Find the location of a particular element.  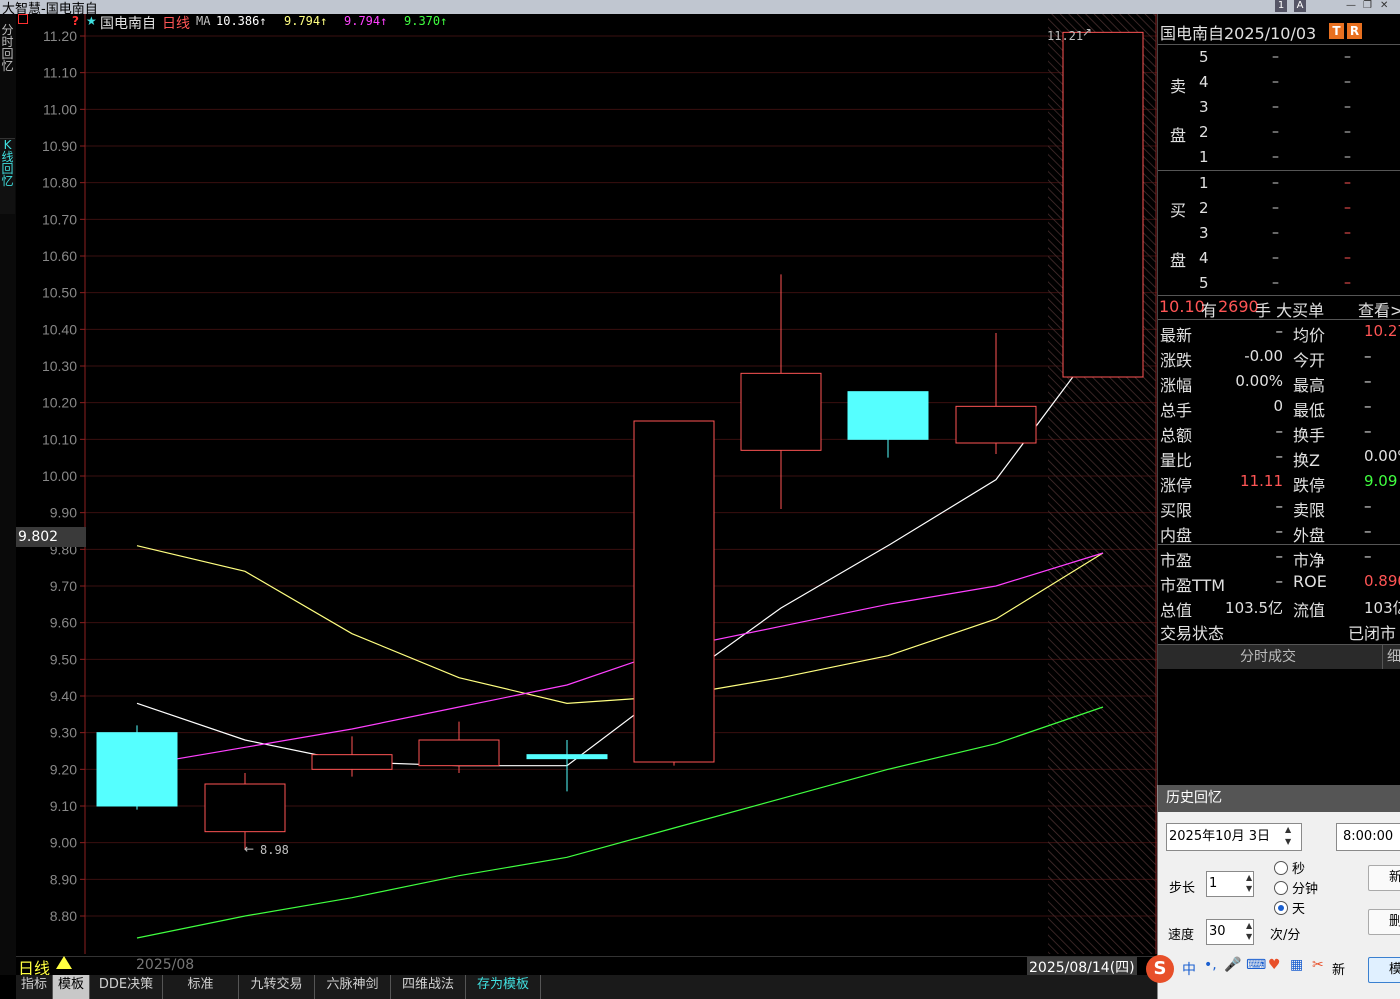

warning-icon is located at coordinates (64, 962).